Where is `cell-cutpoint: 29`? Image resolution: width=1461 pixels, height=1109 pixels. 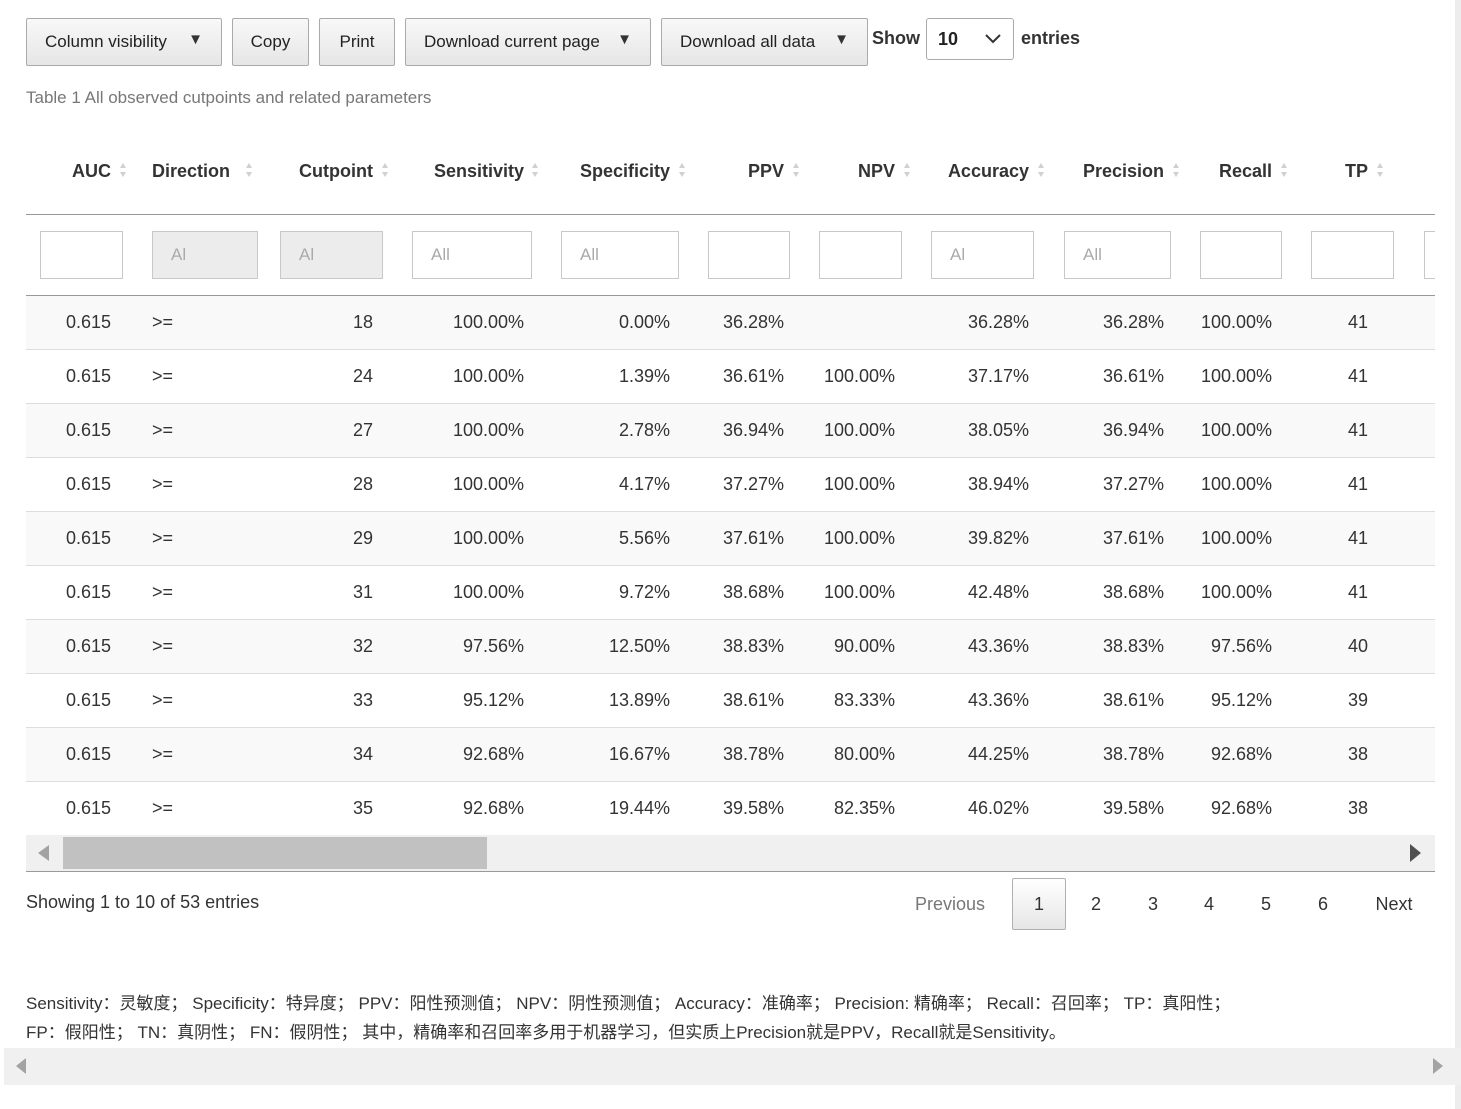 cell-cutpoint: 29 is located at coordinates (330, 537).